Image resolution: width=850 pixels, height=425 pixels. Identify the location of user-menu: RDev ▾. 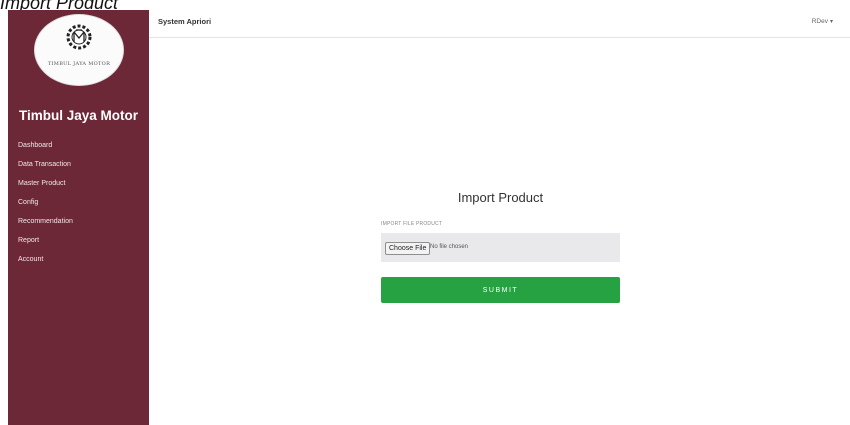
(822, 21).